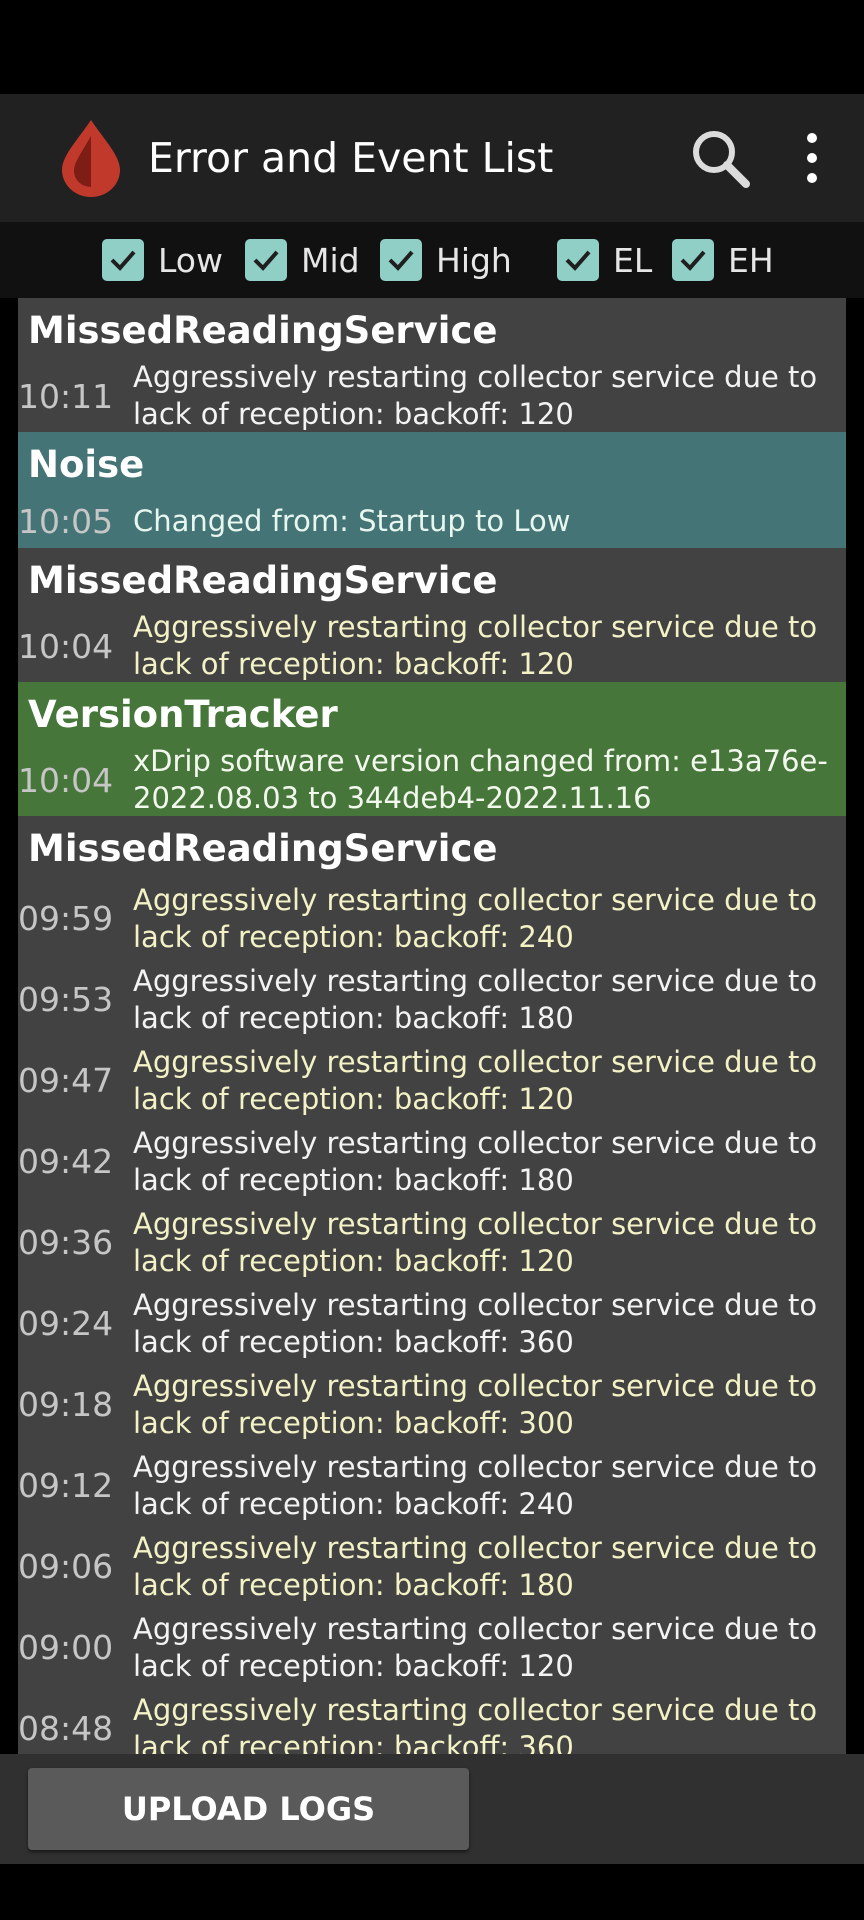 The image size is (864, 1920). Describe the element at coordinates (474, 260) in the screenshot. I see `filter-label: High` at that location.